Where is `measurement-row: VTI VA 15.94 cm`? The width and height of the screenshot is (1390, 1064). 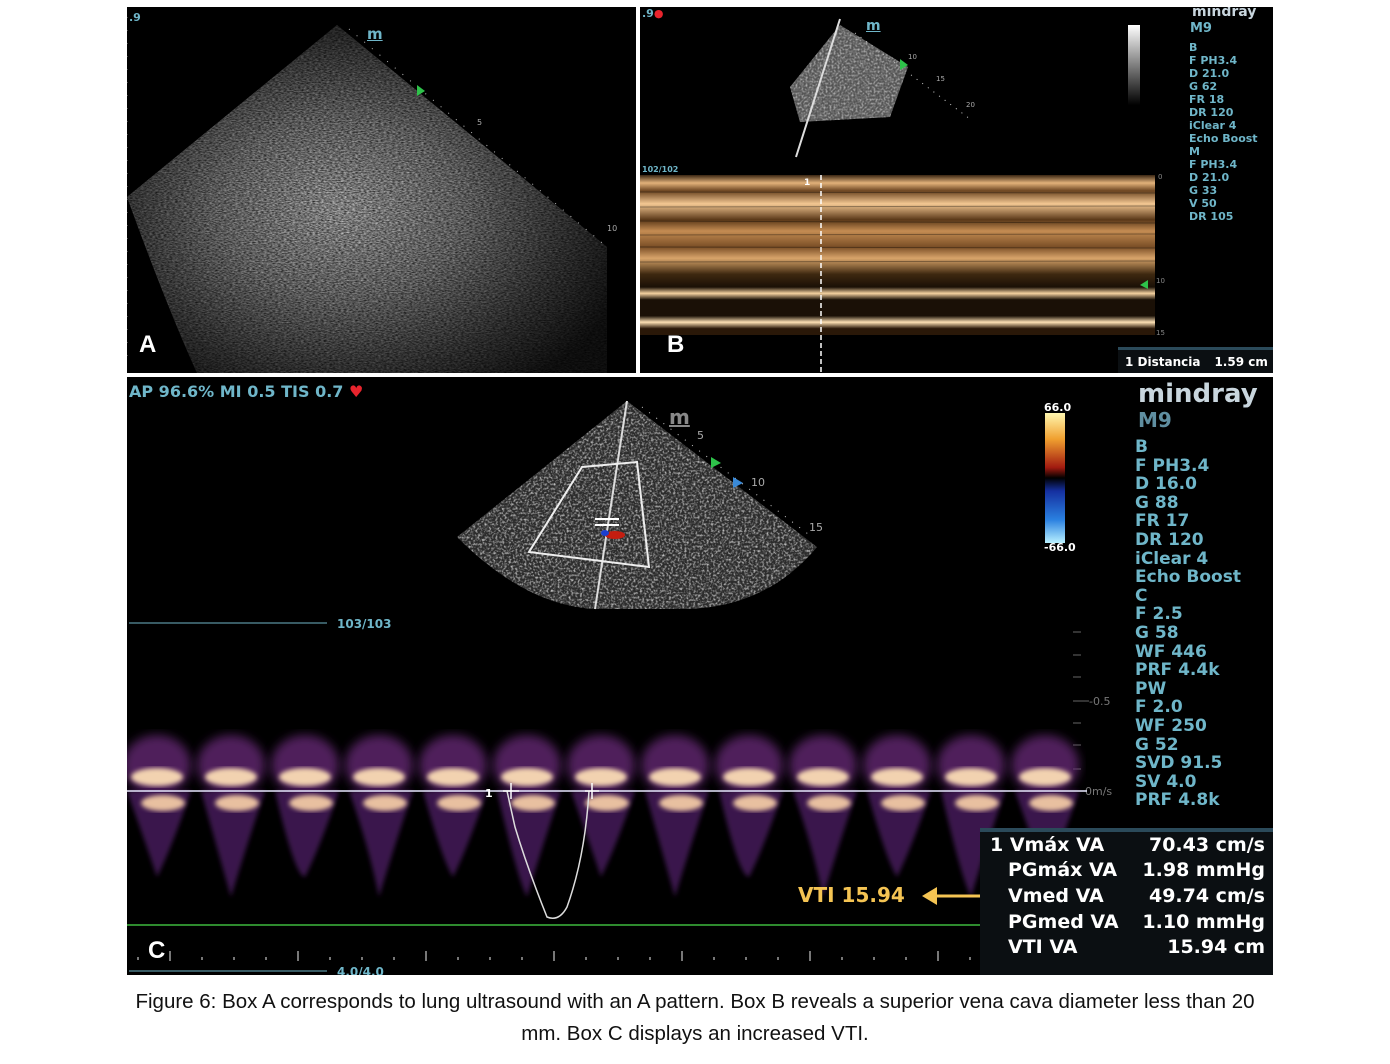
measurement-row: VTI VA 15.94 cm is located at coordinates (1126, 947).